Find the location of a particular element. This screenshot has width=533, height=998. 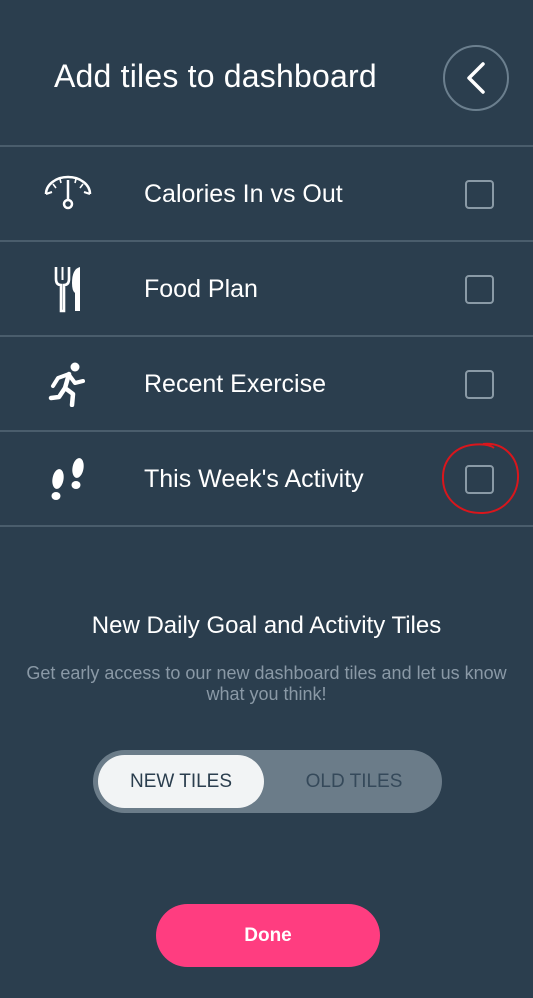

footprints-icon is located at coordinates (68, 479).